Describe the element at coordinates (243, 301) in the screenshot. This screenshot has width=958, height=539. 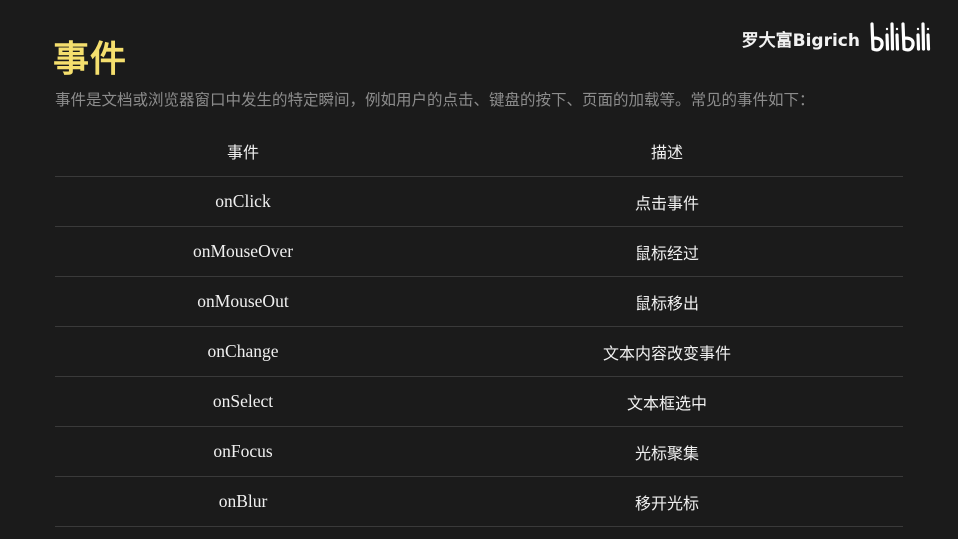
I see `event-name-cell: onMouseOut` at that location.